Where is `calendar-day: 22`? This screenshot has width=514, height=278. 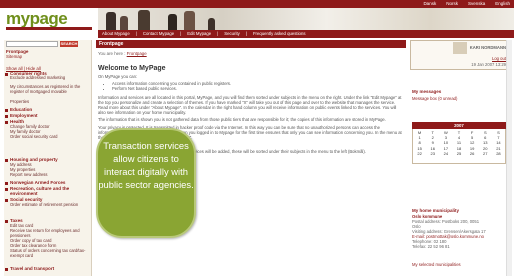 calendar-day: 22 is located at coordinates (419, 153).